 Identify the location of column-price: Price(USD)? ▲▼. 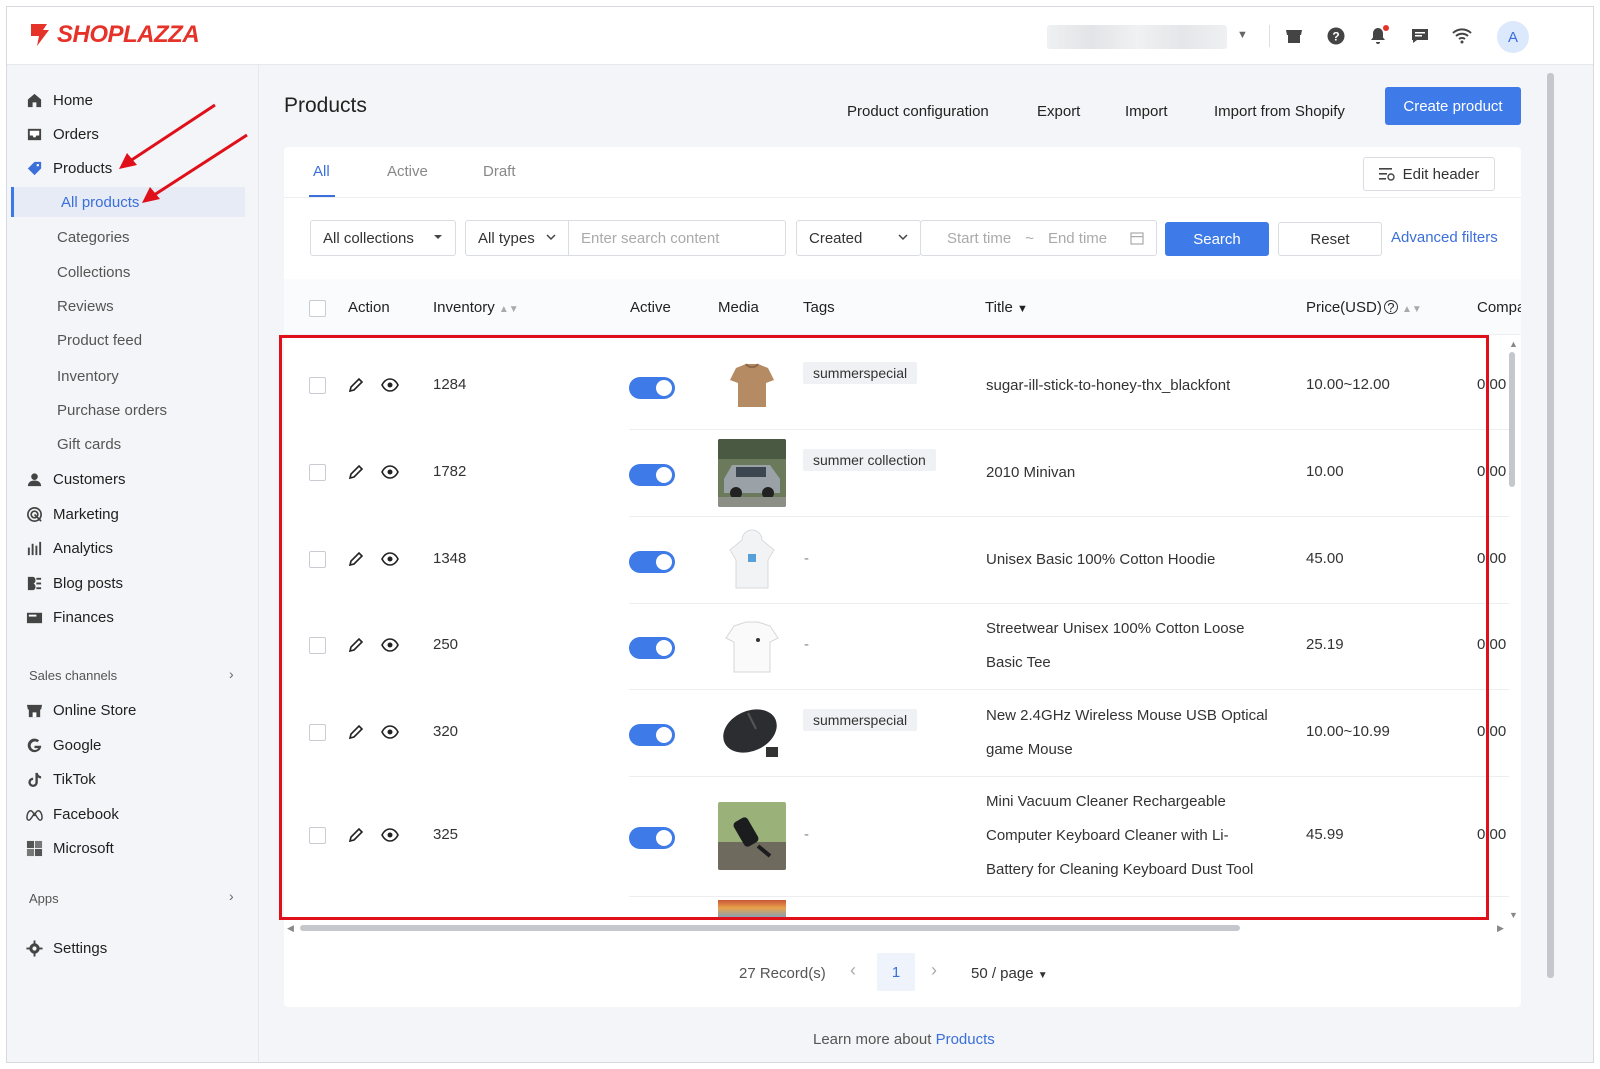
(1364, 307).